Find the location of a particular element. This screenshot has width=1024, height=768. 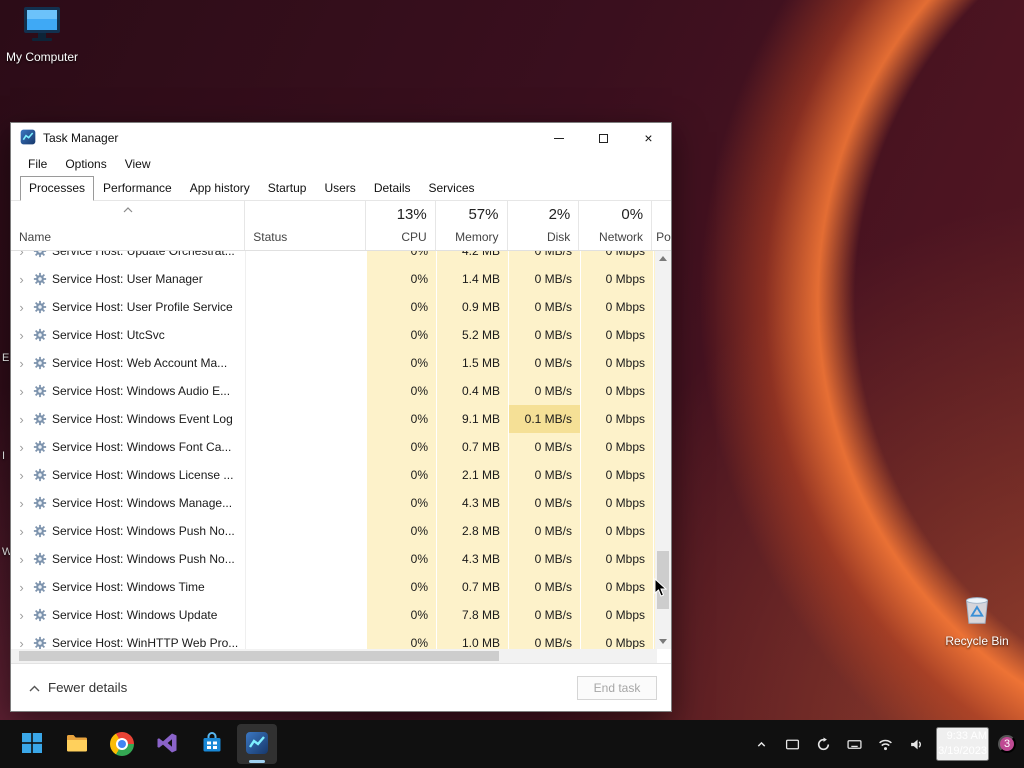

horizontal-scrollbar is located at coordinates (334, 656).